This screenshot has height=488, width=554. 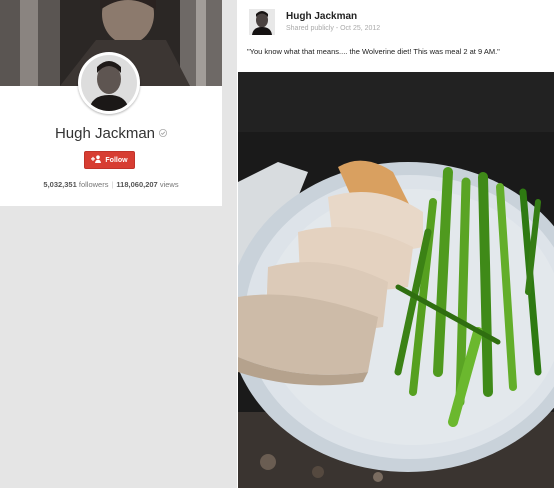 I want to click on add-person-icon, so click(x=96, y=160).